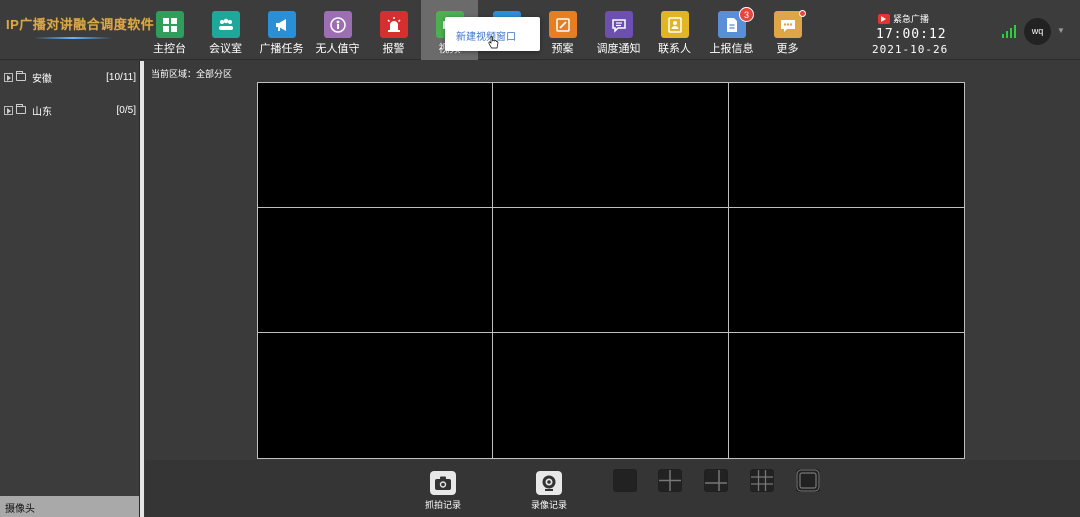 Image resolution: width=1080 pixels, height=517 pixels. I want to click on new-video-window-item: 新建视频窗口, so click(486, 35).